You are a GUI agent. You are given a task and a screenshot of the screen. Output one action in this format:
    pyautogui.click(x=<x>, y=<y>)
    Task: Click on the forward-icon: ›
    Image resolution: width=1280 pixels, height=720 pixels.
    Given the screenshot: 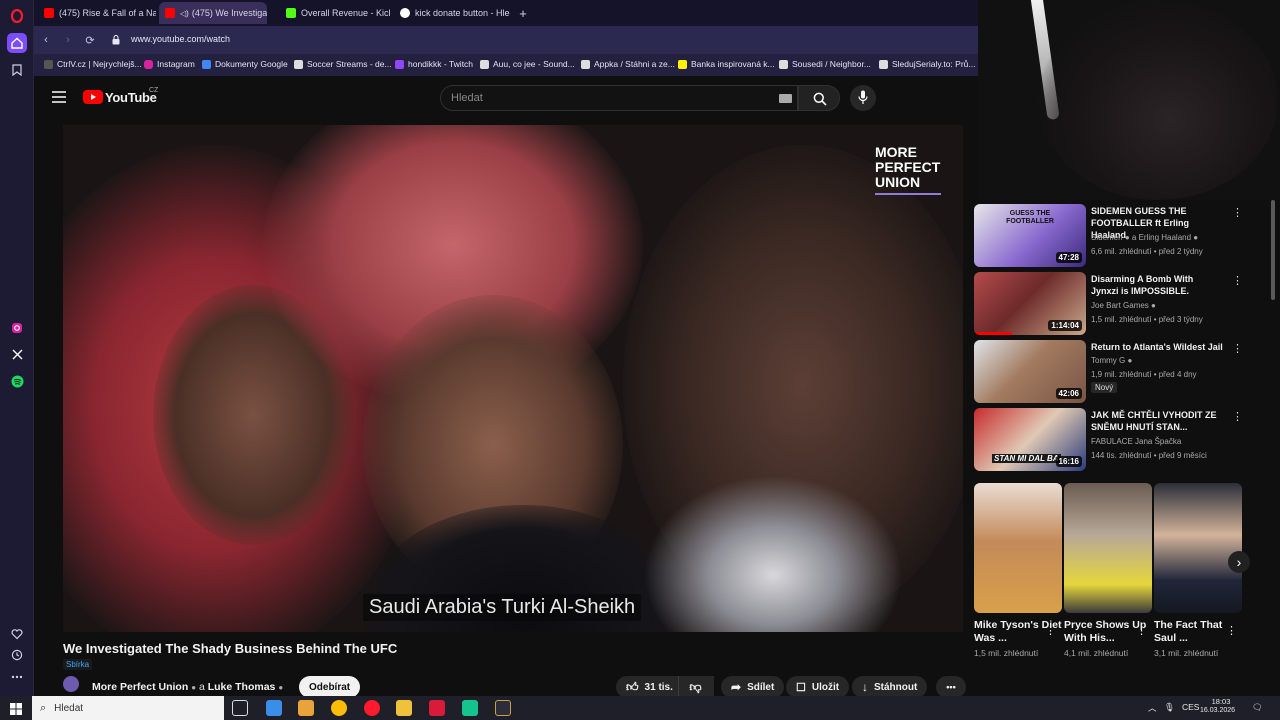 What is the action you would take?
    pyautogui.click(x=68, y=40)
    